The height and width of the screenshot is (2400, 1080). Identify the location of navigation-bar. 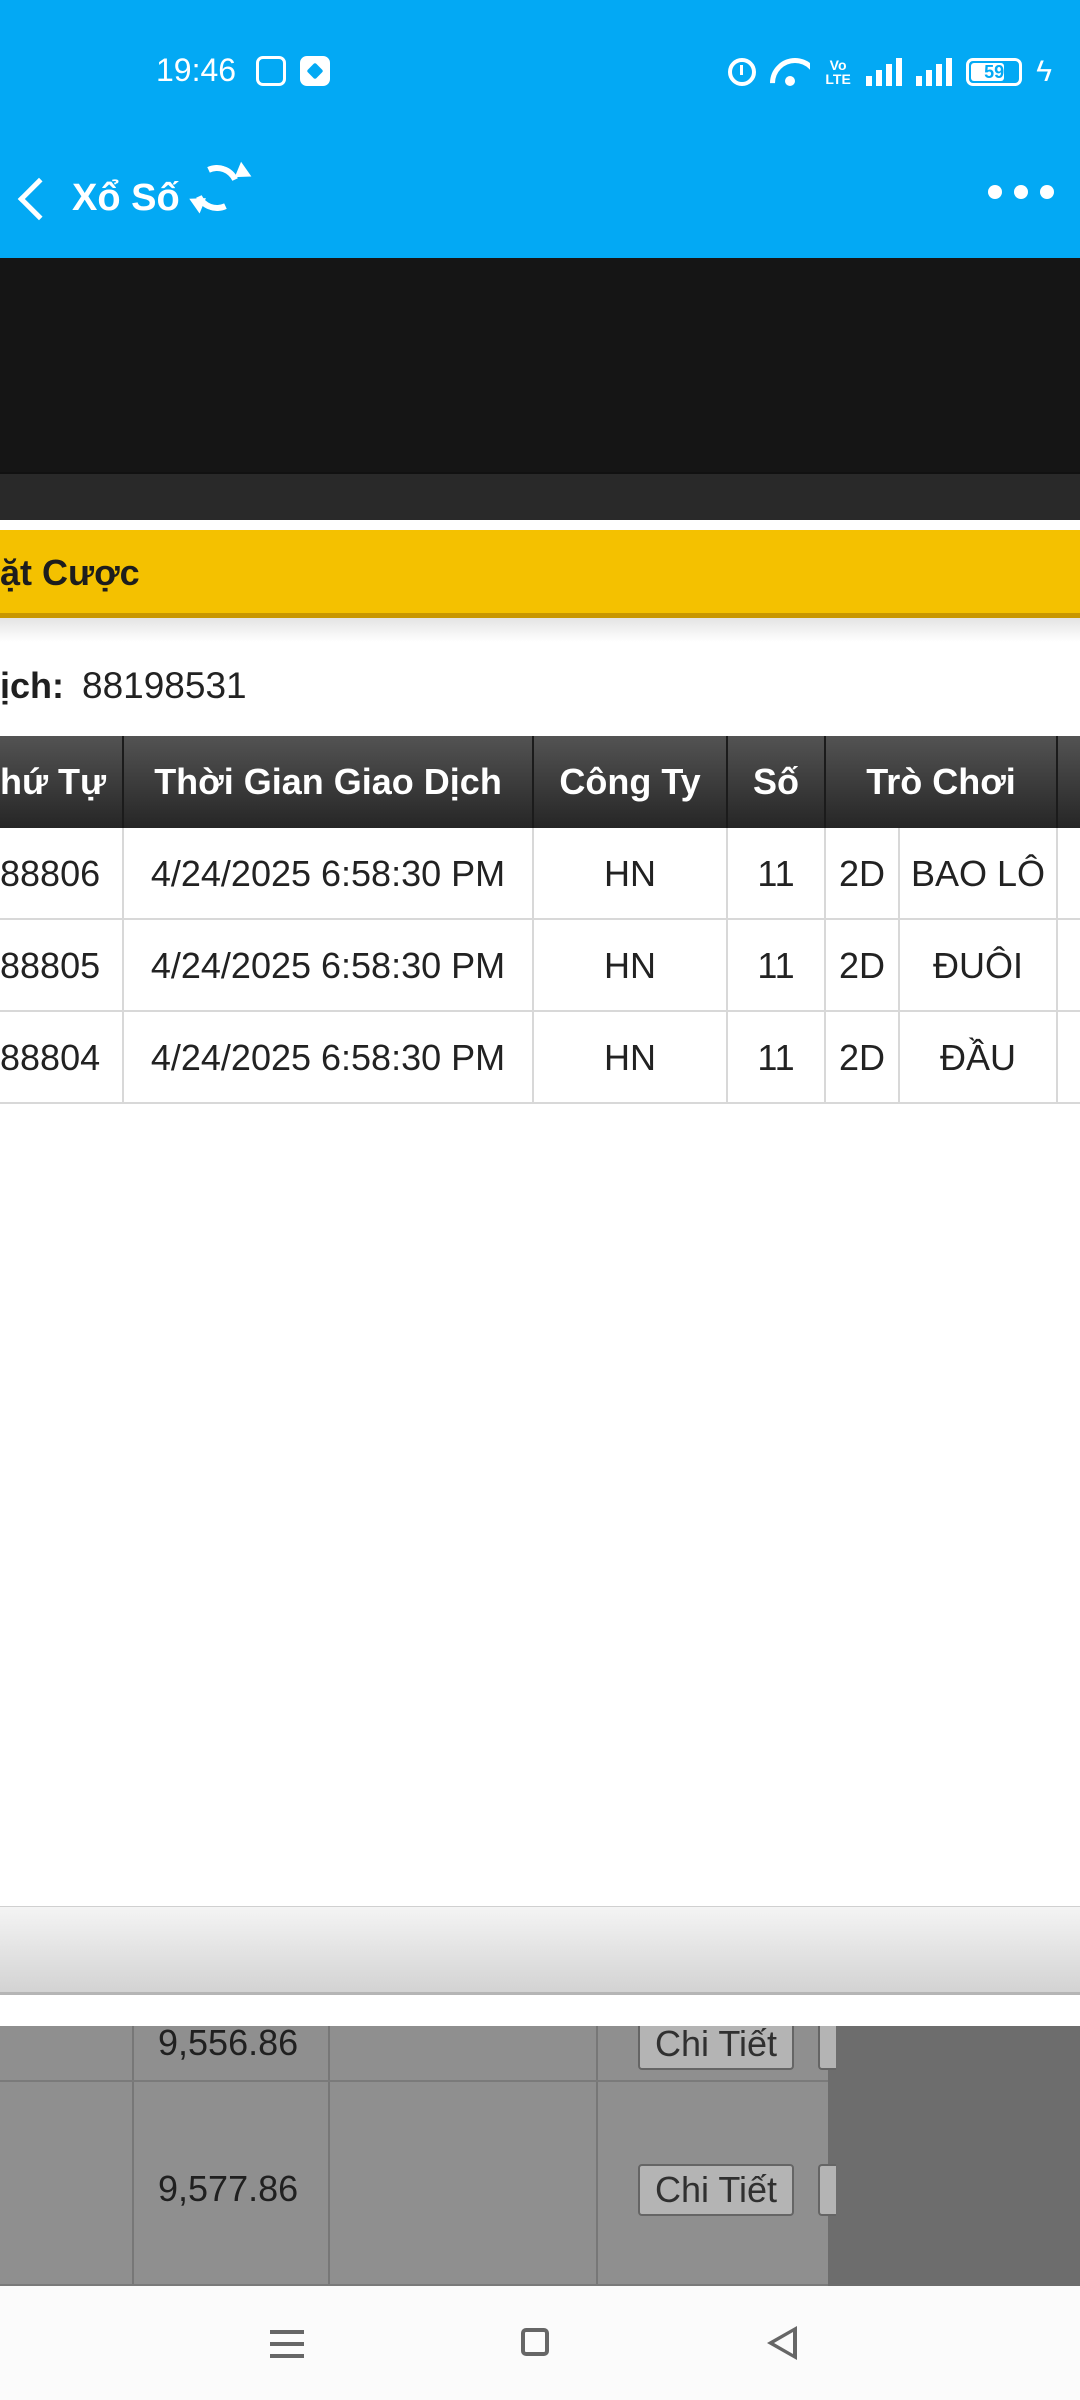
(540, 2343).